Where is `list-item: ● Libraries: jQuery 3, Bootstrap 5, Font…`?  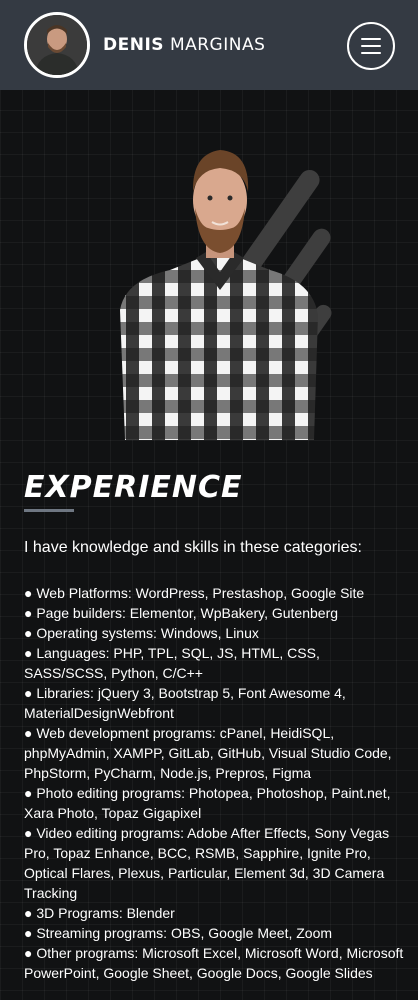
list-item: ● Libraries: jQuery 3, Bootstrap 5, Font… is located at coordinates (185, 703).